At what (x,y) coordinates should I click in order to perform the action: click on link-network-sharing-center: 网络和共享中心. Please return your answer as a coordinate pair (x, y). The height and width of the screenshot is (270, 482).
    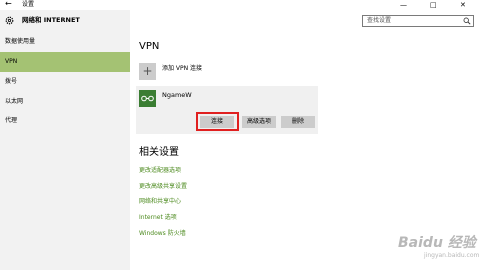
    Looking at the image, I should click on (160, 201).